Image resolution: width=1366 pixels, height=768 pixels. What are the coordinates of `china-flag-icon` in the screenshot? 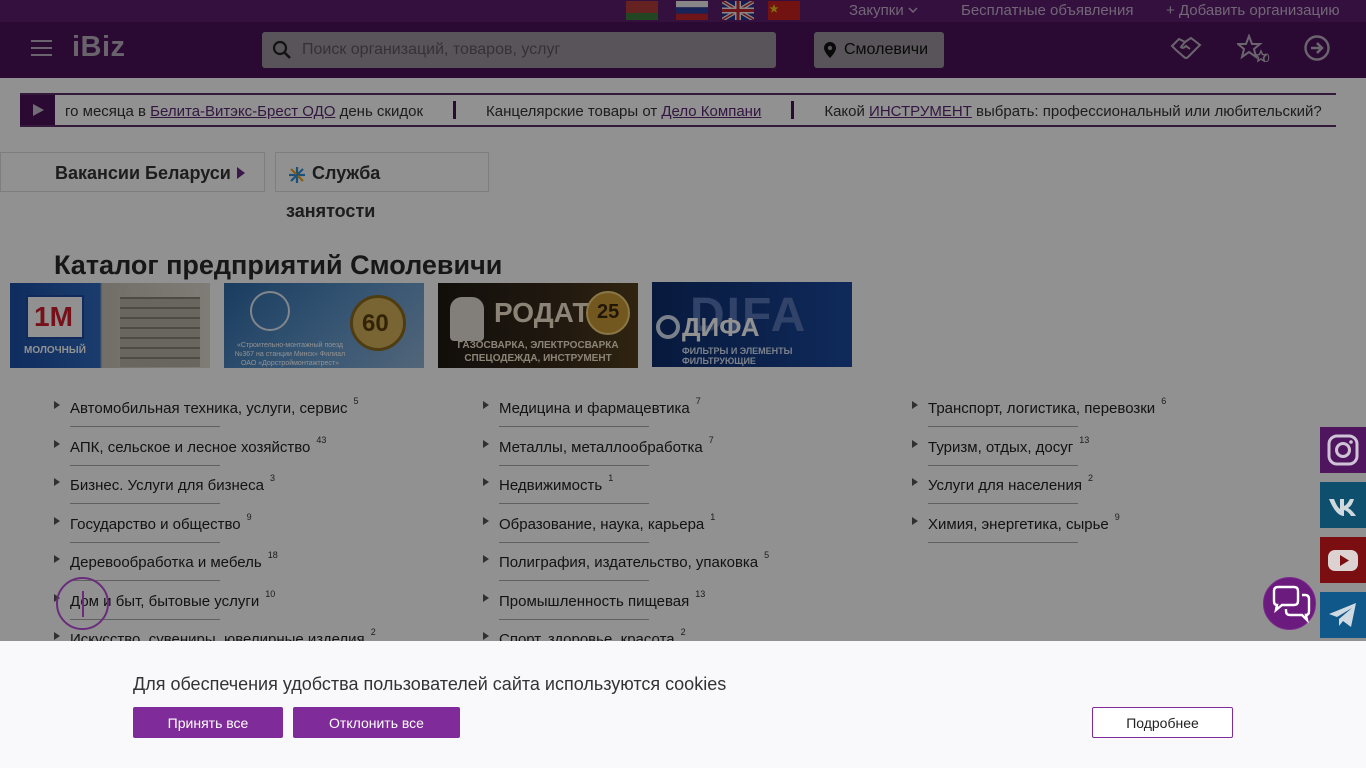 It's located at (784, 10).